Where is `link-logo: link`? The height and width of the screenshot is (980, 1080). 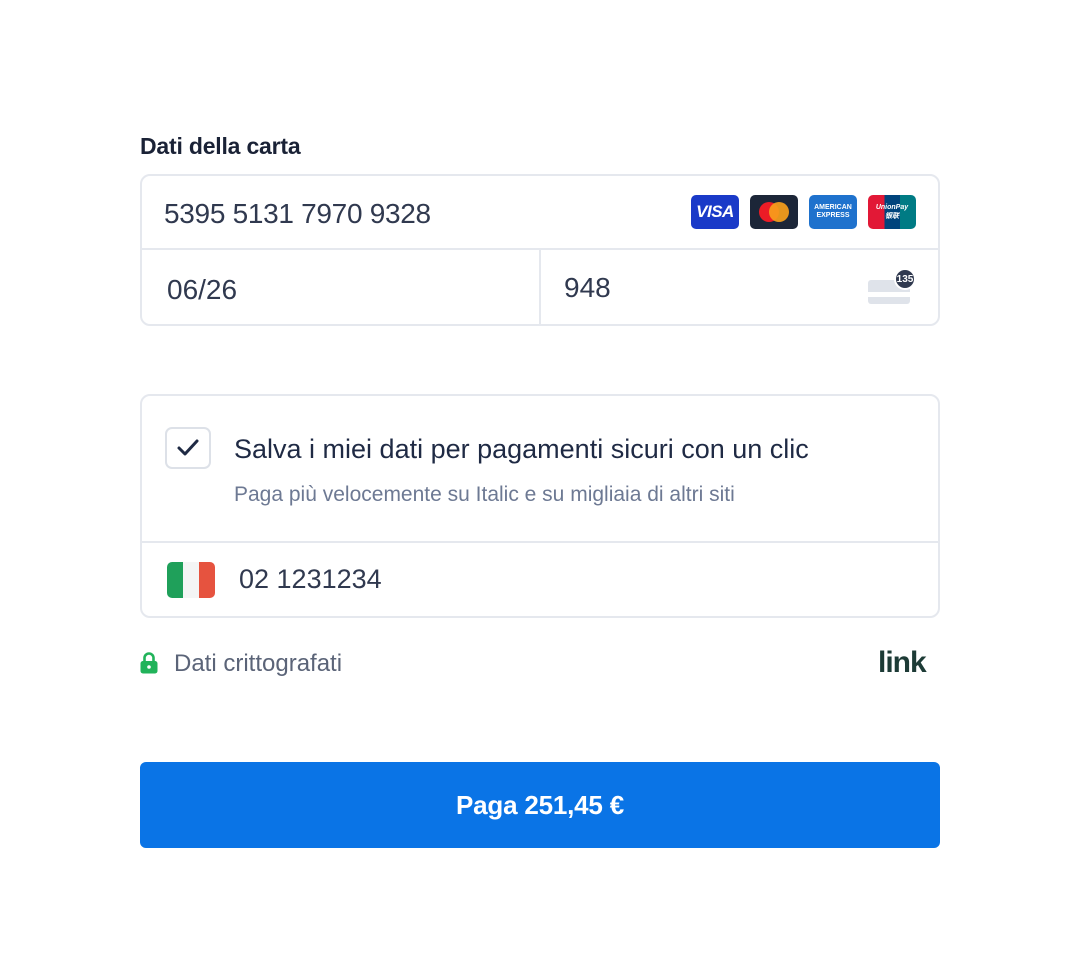
link-logo: link is located at coordinates (903, 663).